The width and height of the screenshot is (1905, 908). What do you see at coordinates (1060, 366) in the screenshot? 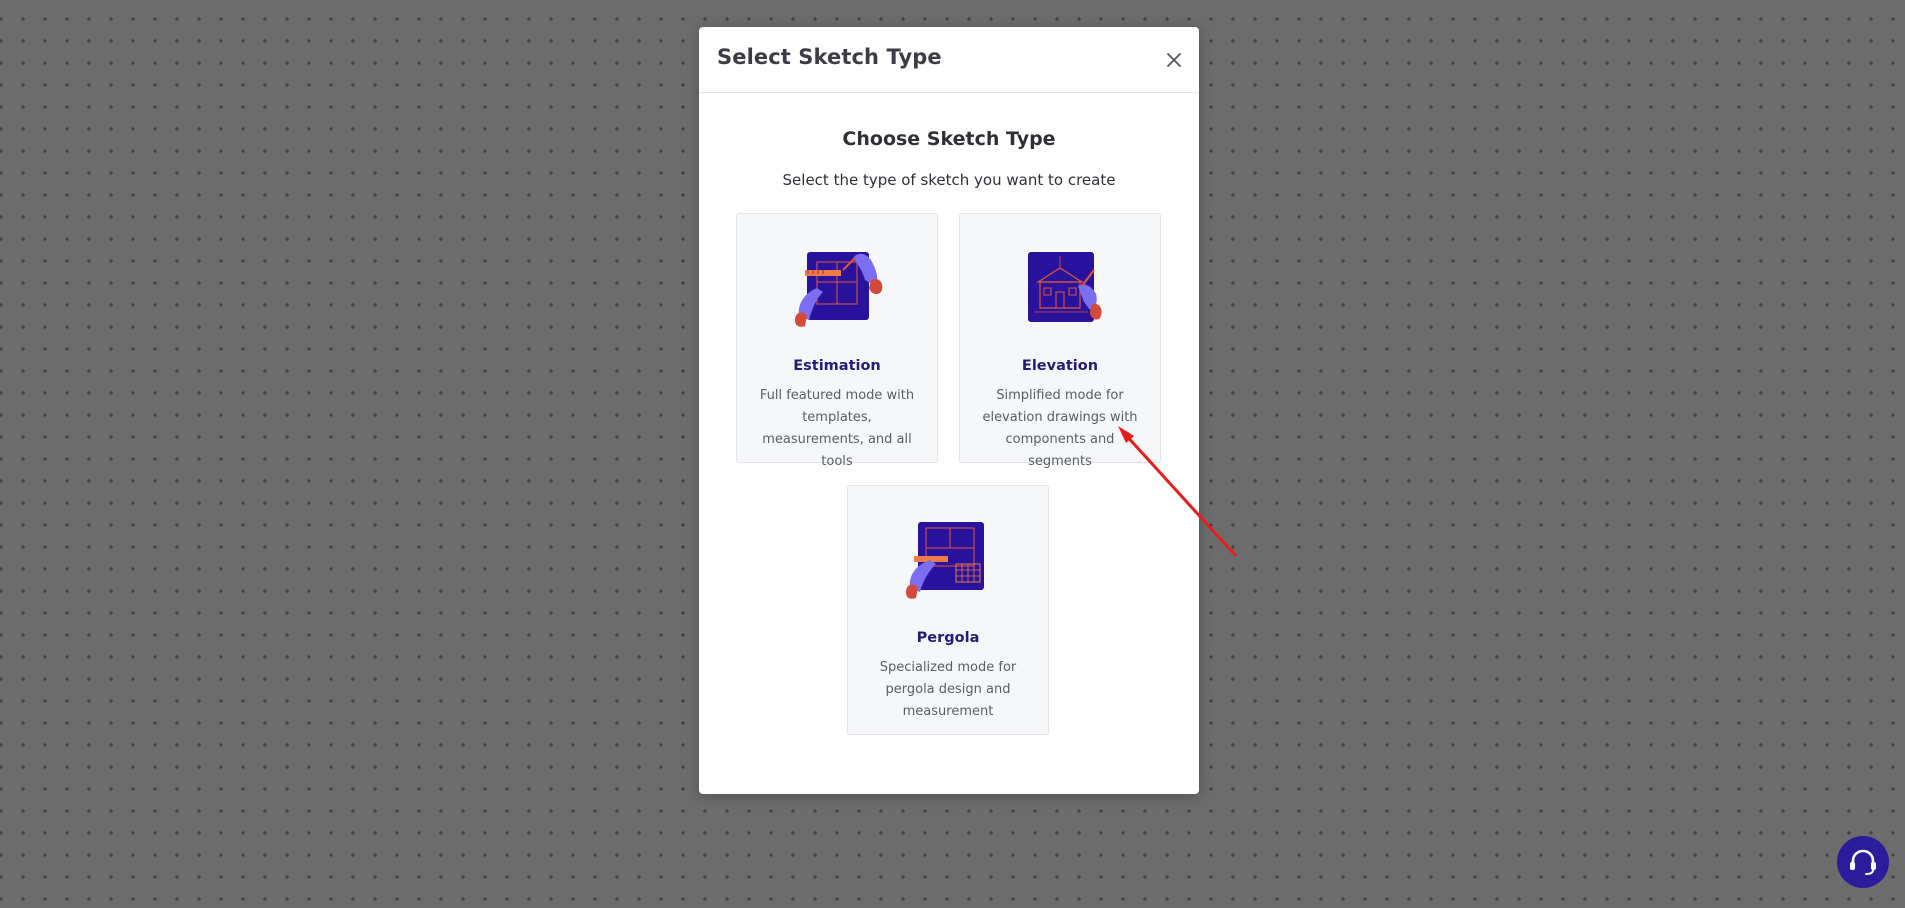
I see `card-title: Elevation` at bounding box center [1060, 366].